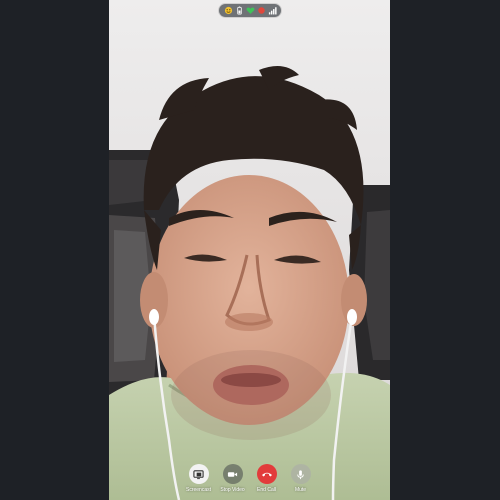 This screenshot has height=500, width=500. I want to click on video-camera-icon, so click(232, 474).